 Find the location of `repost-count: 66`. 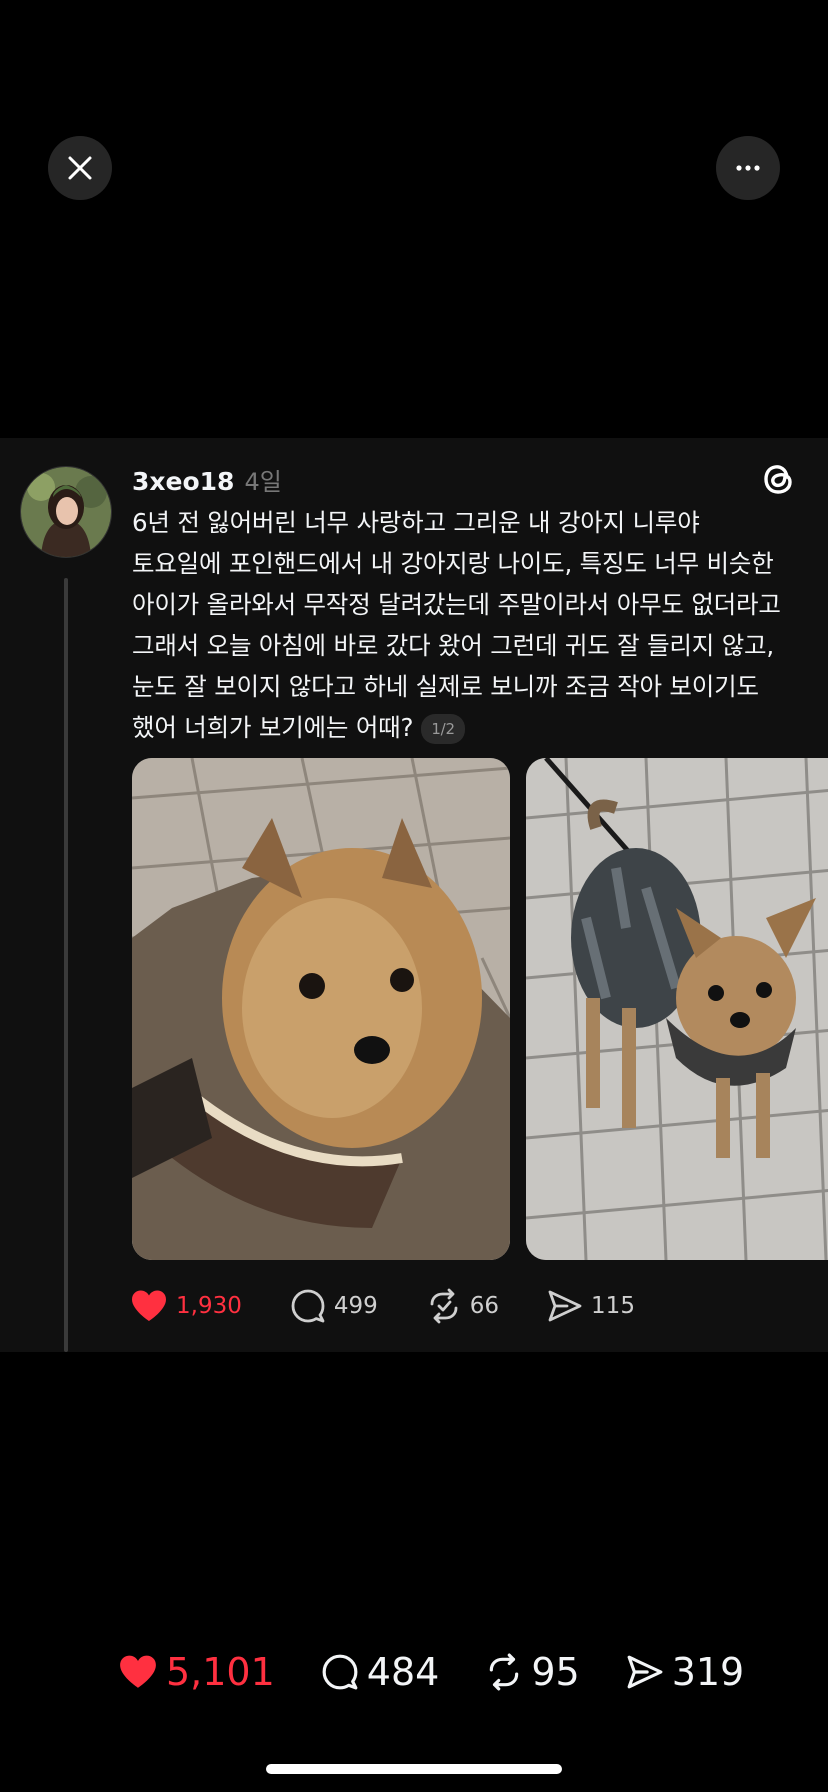

repost-count: 66 is located at coordinates (484, 1306).